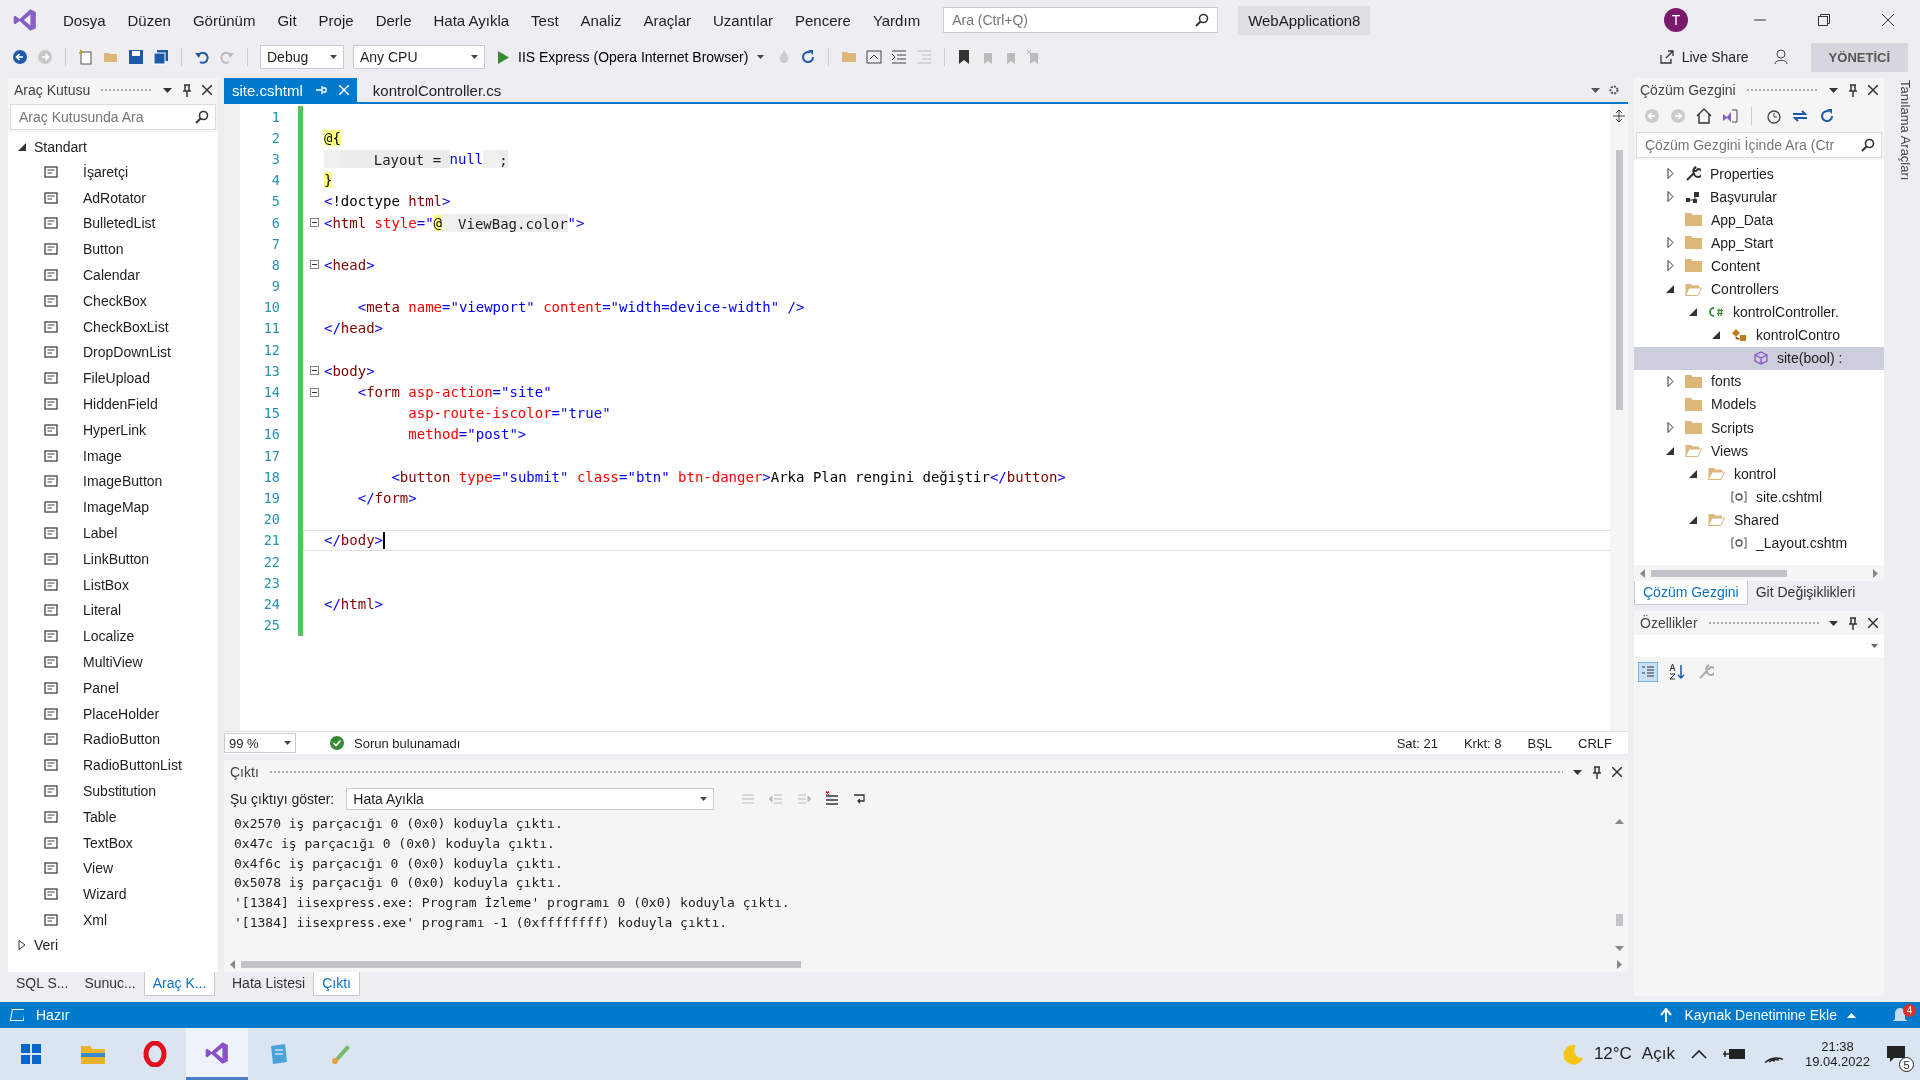 The image size is (1920, 1080). What do you see at coordinates (1759, 335) in the screenshot?
I see `tree-item: kontrolContro` at bounding box center [1759, 335].